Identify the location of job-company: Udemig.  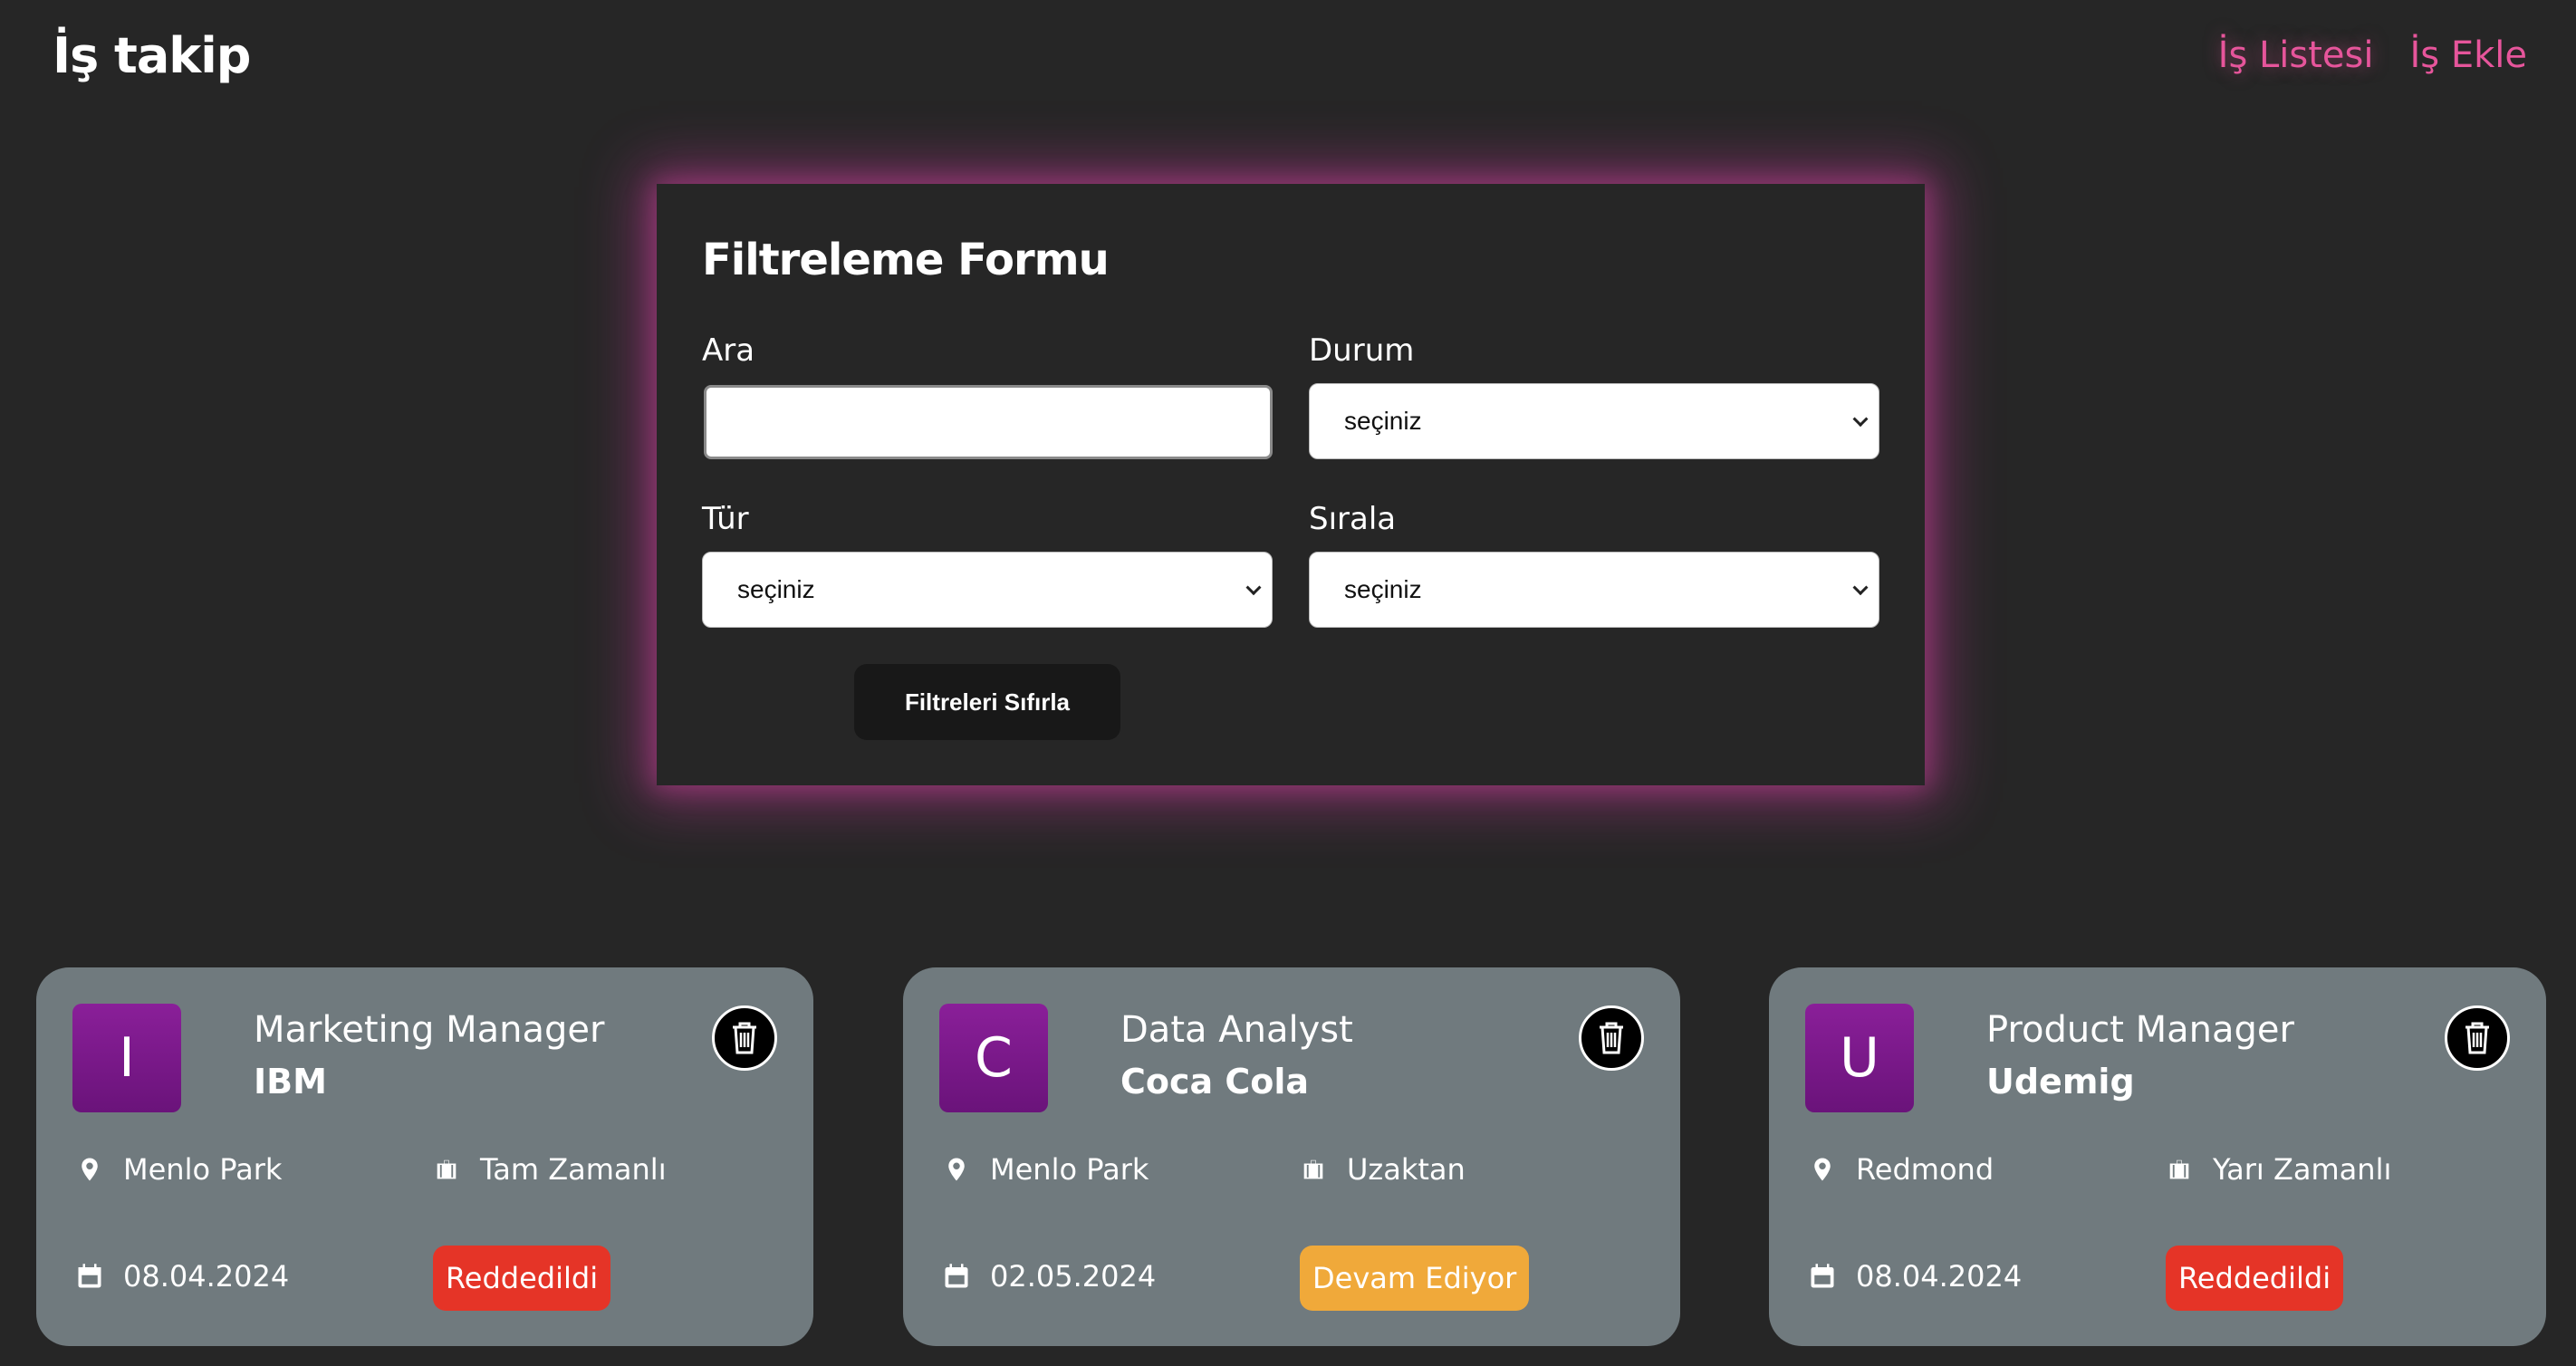
(2060, 1082).